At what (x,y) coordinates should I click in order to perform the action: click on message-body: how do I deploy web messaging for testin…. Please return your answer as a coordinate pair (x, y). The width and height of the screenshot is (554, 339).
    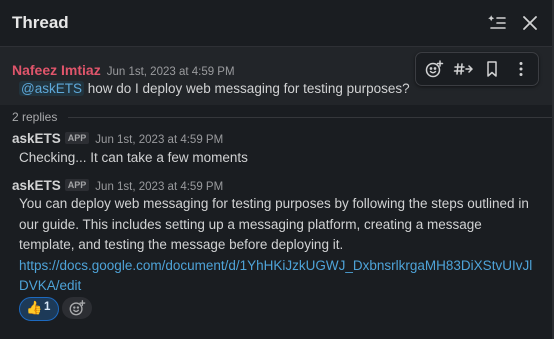
    Looking at the image, I should click on (246, 88).